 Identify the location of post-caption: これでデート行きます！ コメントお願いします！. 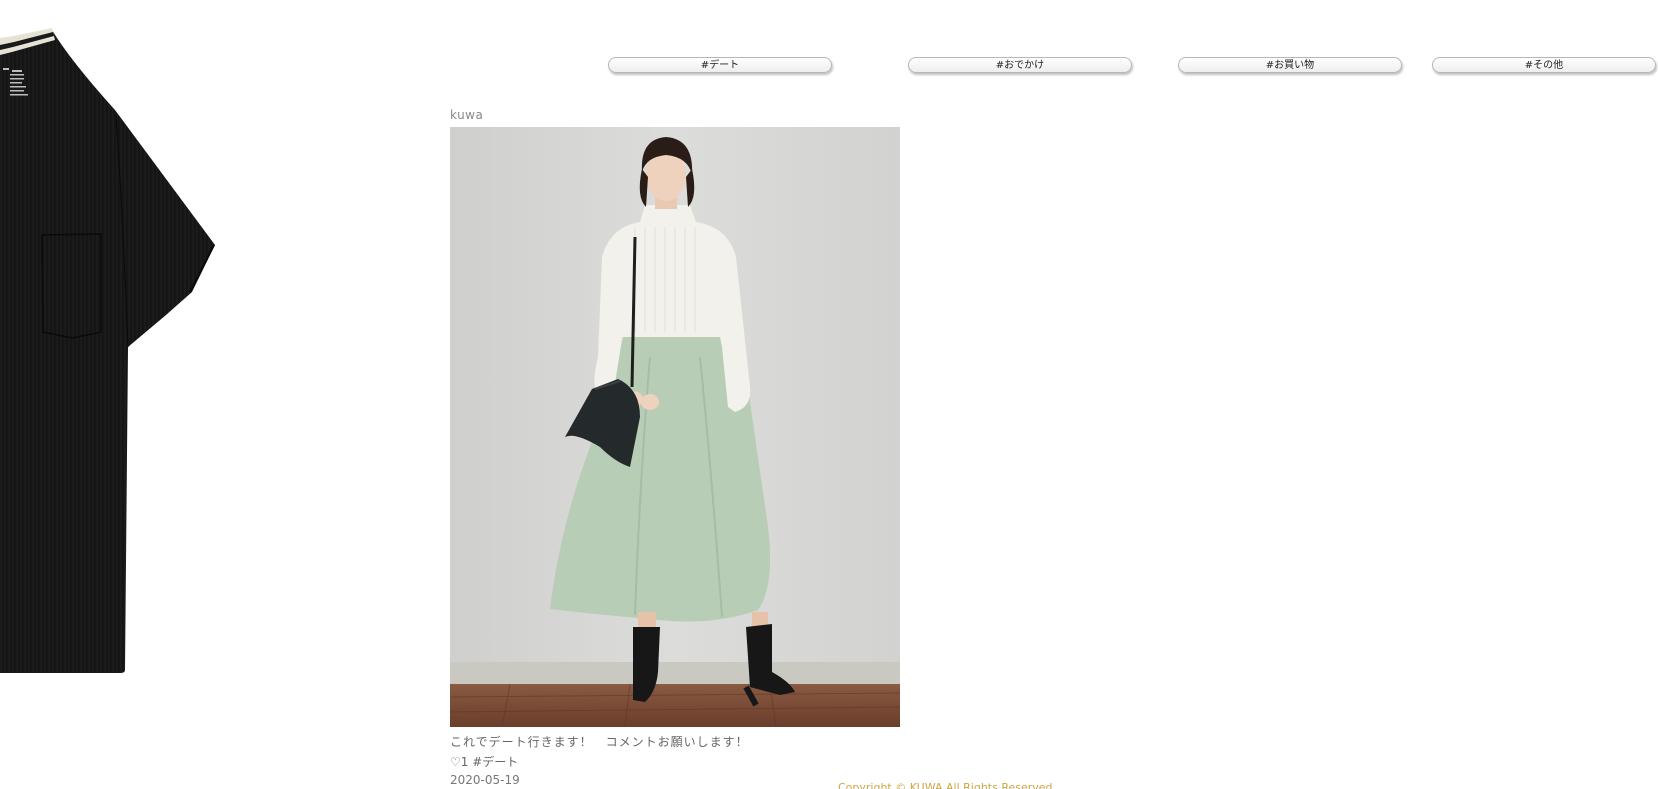
(599, 742).